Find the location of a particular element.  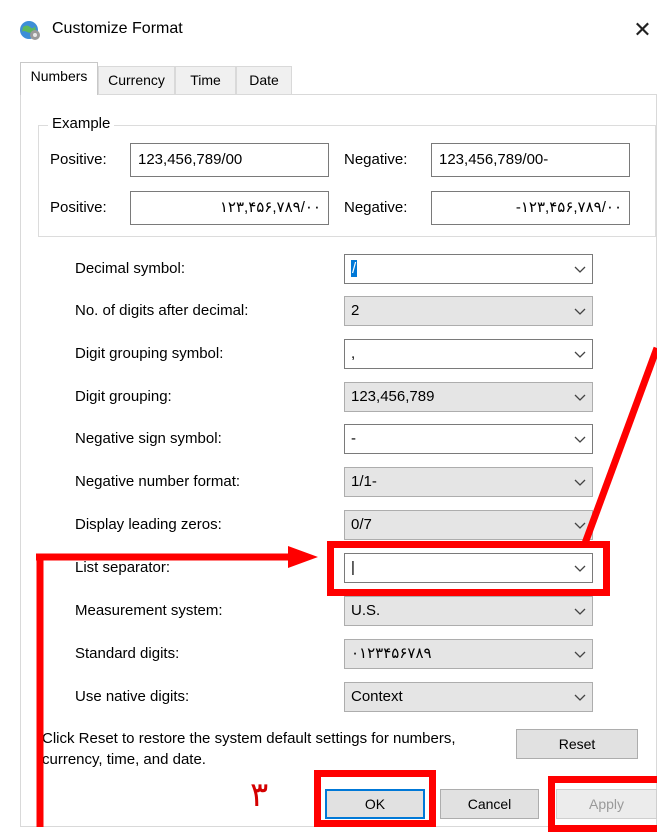

arrow-head-icon is located at coordinates (303, 557).